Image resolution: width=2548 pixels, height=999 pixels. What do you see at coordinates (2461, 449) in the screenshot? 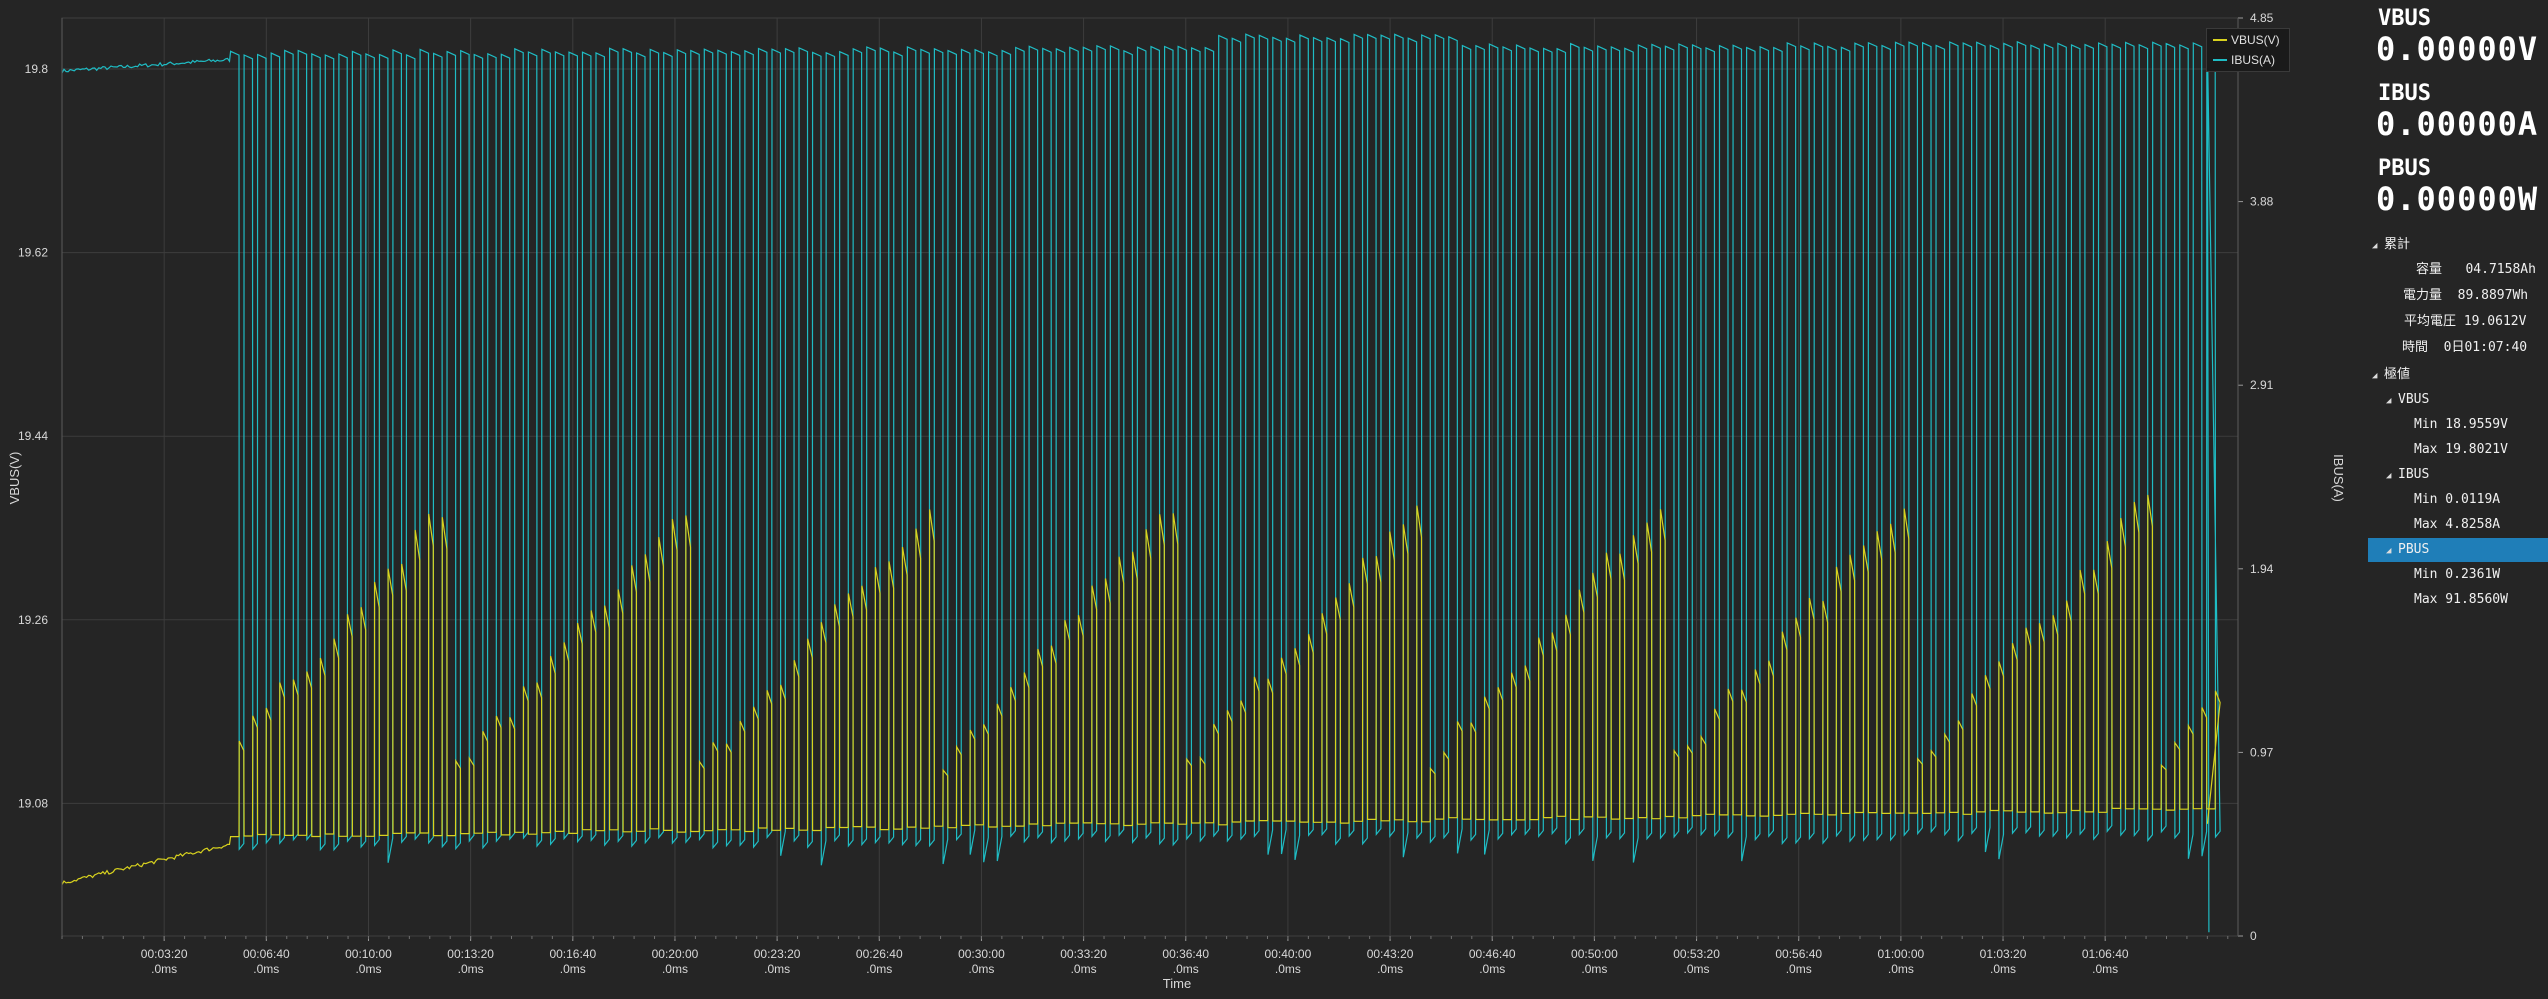
I see `vbus-max: Max 19.8021V` at bounding box center [2461, 449].